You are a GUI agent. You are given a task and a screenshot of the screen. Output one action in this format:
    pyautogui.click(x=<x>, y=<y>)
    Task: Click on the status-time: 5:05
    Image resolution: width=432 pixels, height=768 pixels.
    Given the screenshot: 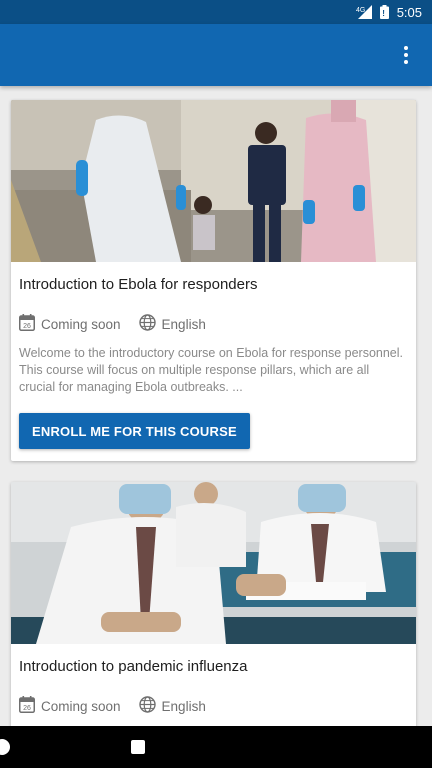 What is the action you would take?
    pyautogui.click(x=409, y=12)
    